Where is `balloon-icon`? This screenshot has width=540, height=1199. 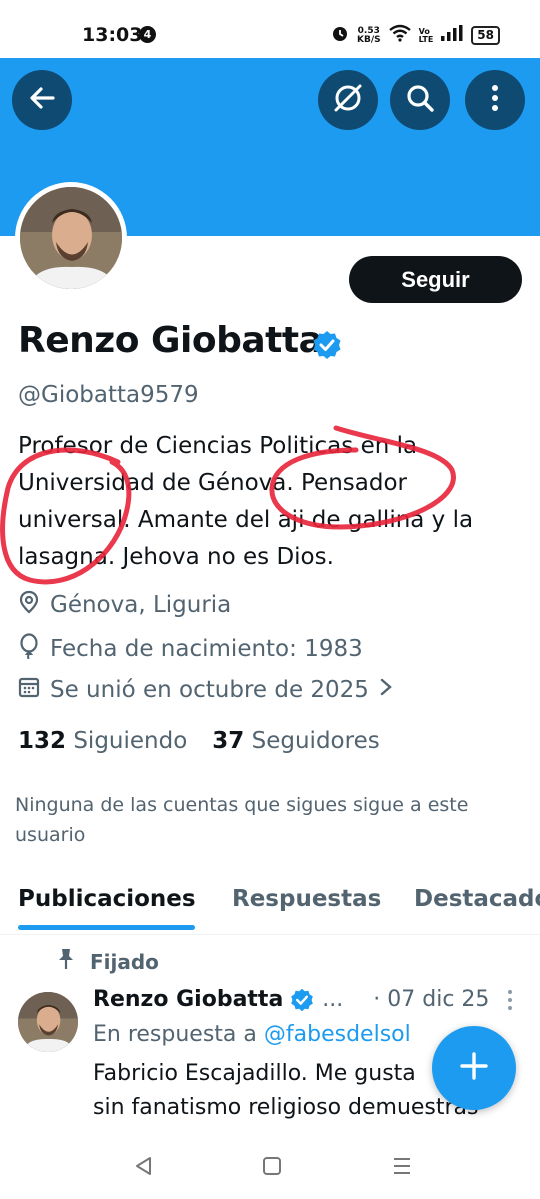 balloon-icon is located at coordinates (29, 649).